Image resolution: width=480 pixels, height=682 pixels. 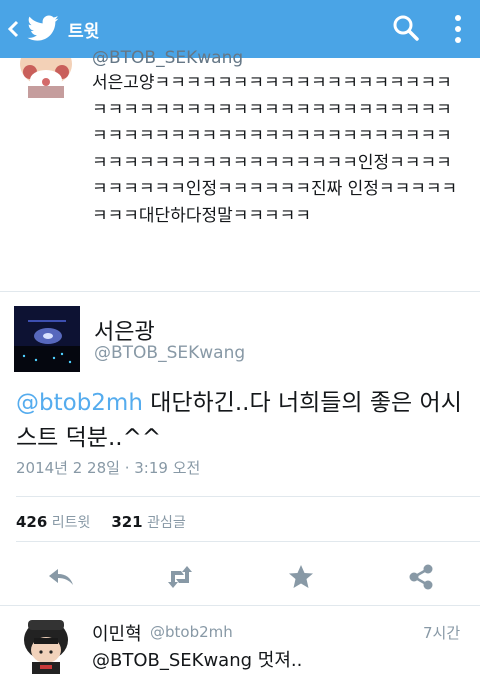 What do you see at coordinates (126, 522) in the screenshot?
I see `favorite-count: 321` at bounding box center [126, 522].